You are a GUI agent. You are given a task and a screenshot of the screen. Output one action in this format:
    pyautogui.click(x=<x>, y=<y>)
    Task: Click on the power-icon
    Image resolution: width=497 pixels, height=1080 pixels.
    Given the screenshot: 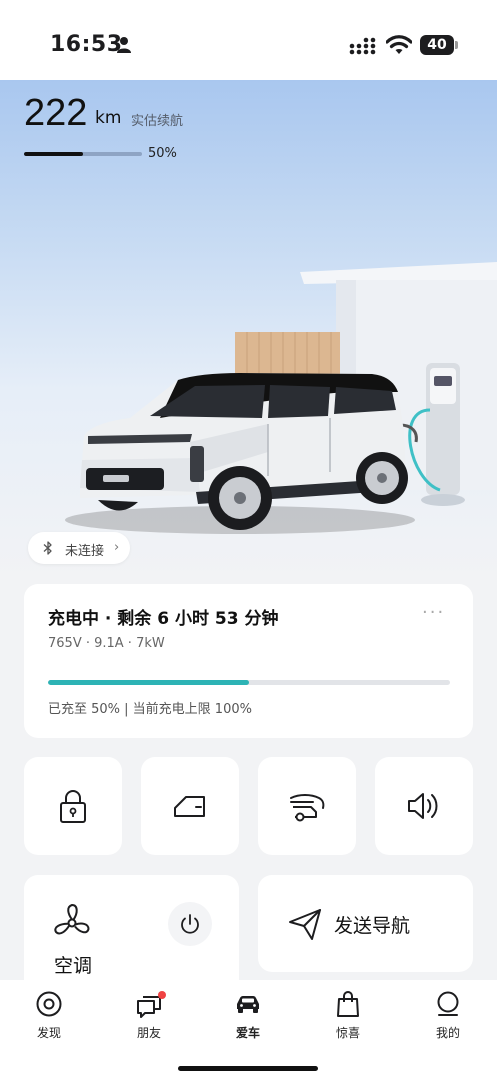 What is the action you would take?
    pyautogui.click(x=190, y=924)
    